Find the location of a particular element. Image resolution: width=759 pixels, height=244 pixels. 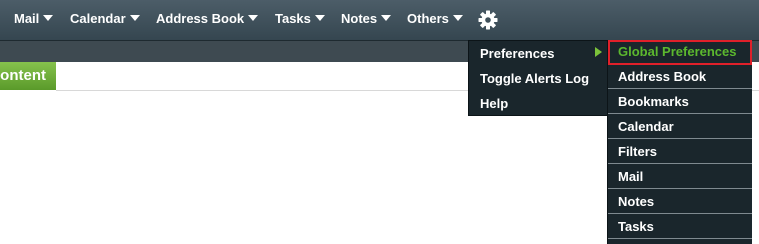

submenu-item-label: Address Book is located at coordinates (662, 76).